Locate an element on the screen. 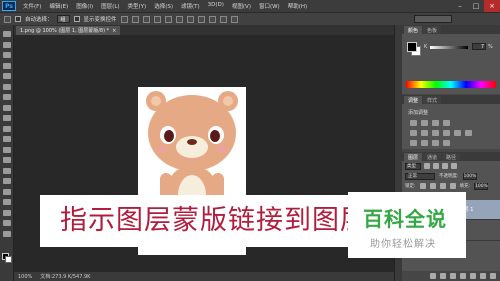 This screenshot has height=281, width=500. k-slider is located at coordinates (449, 47).